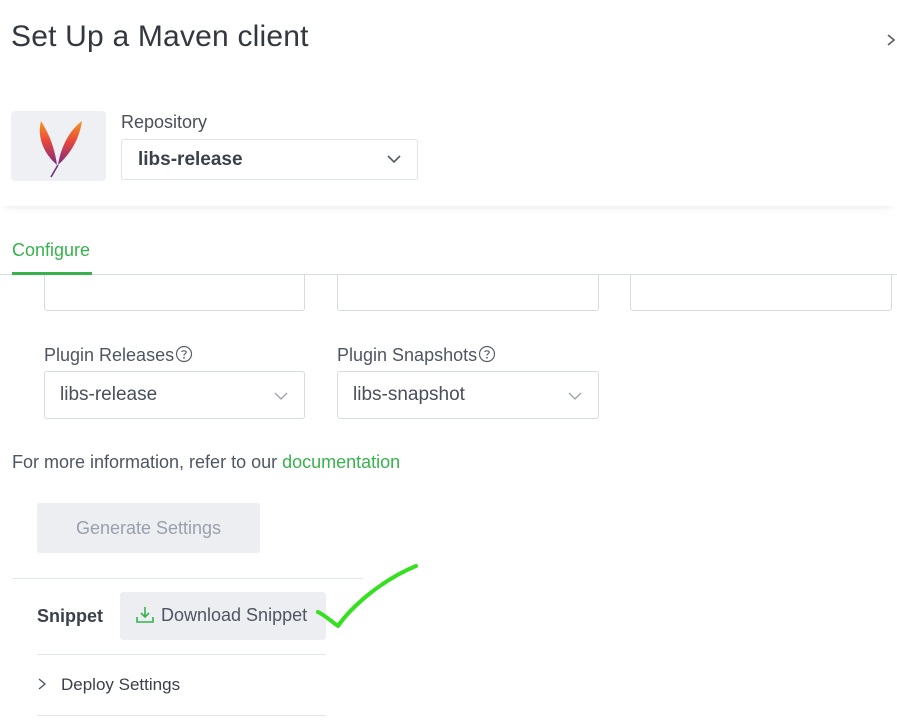 The height and width of the screenshot is (726, 897). Describe the element at coordinates (118, 355) in the screenshot. I see `plugin-releases-label: Plugin Releases` at that location.